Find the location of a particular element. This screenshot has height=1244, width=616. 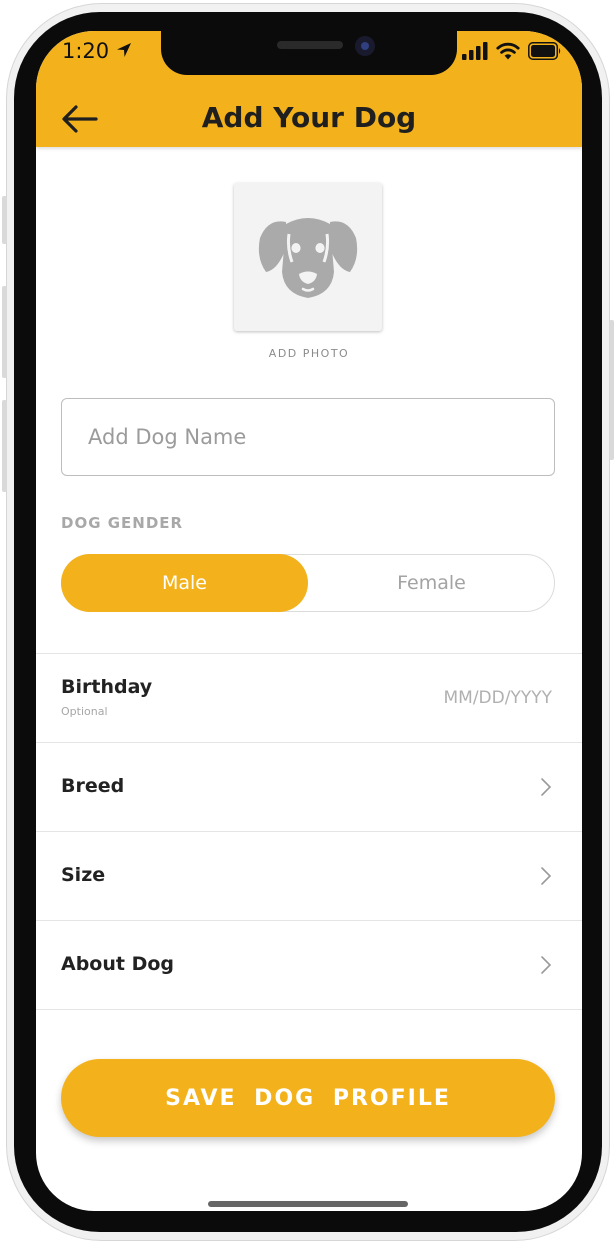

app-header: Add Your Dog is located at coordinates (309, 119).